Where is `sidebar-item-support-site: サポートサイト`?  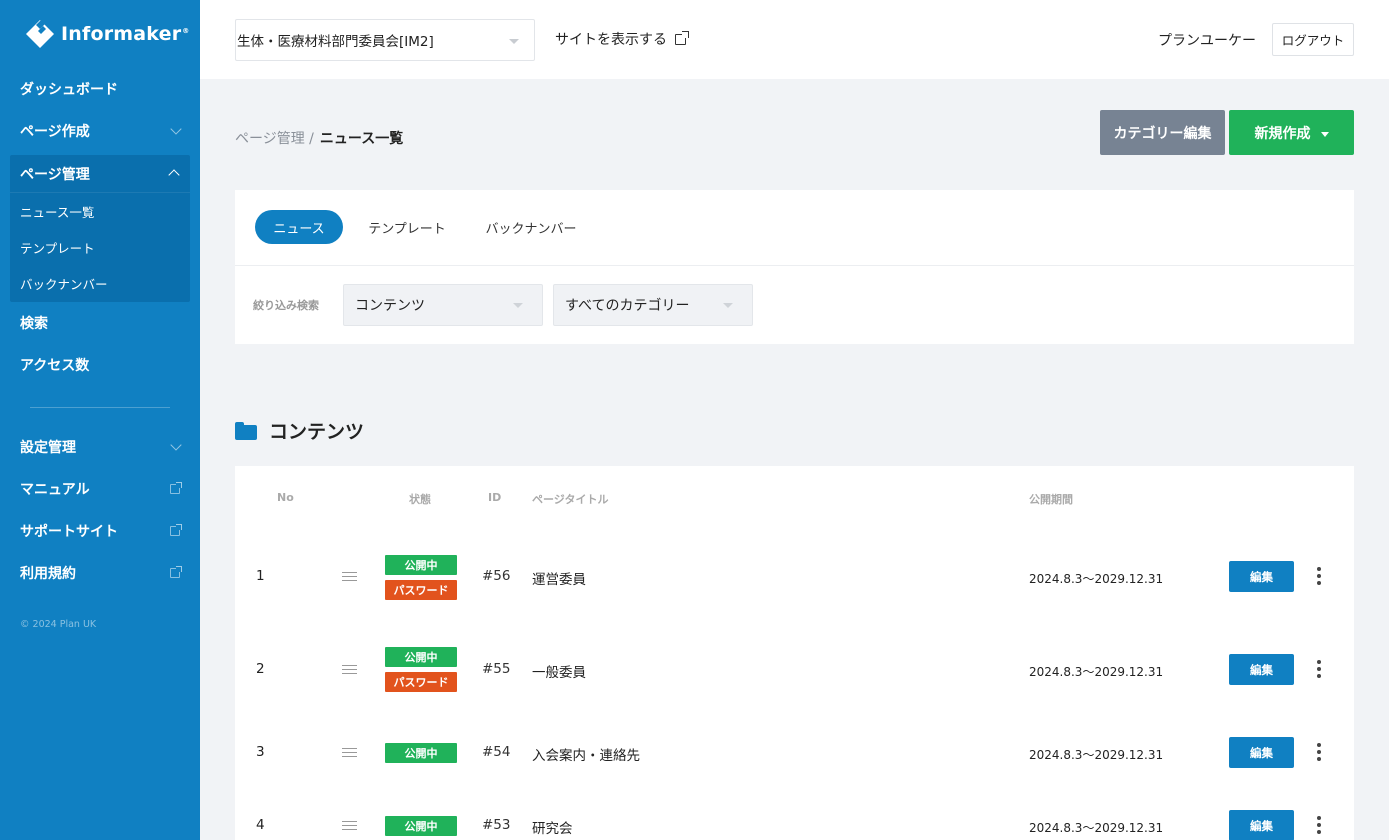 sidebar-item-support-site: サポートサイト is located at coordinates (100, 531).